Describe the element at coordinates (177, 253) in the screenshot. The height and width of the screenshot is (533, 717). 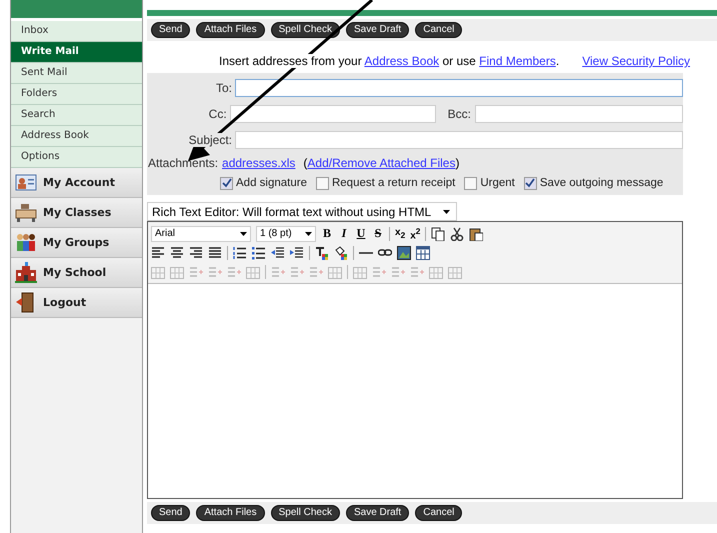
I see `align-center-icon` at that location.